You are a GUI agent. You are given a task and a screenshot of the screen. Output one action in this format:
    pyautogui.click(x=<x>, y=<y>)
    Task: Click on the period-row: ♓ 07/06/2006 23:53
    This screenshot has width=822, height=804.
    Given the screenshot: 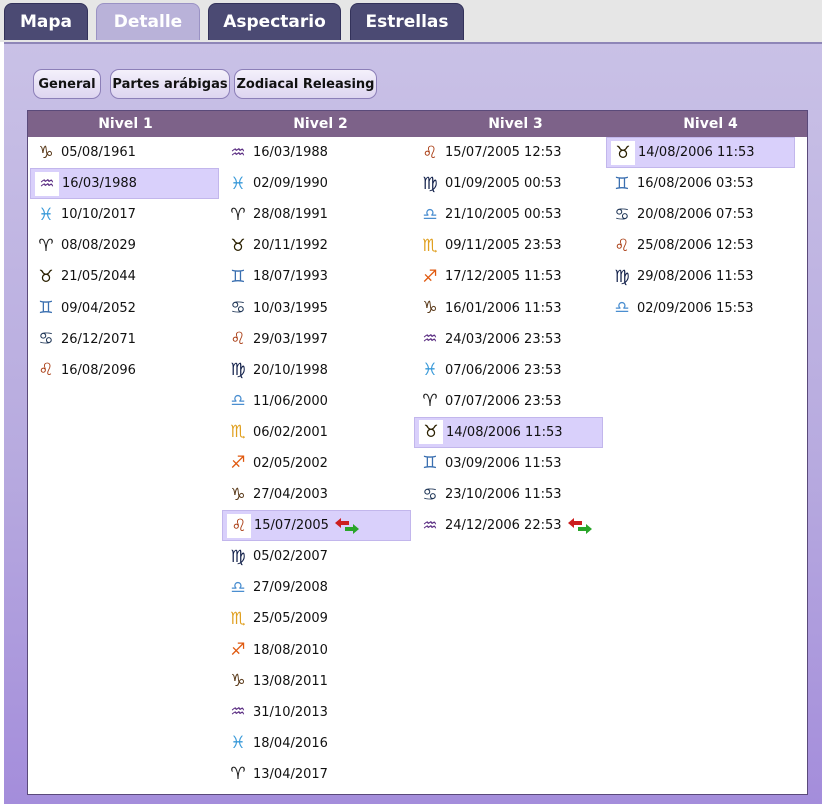 What is the action you would take?
    pyautogui.click(x=508, y=370)
    